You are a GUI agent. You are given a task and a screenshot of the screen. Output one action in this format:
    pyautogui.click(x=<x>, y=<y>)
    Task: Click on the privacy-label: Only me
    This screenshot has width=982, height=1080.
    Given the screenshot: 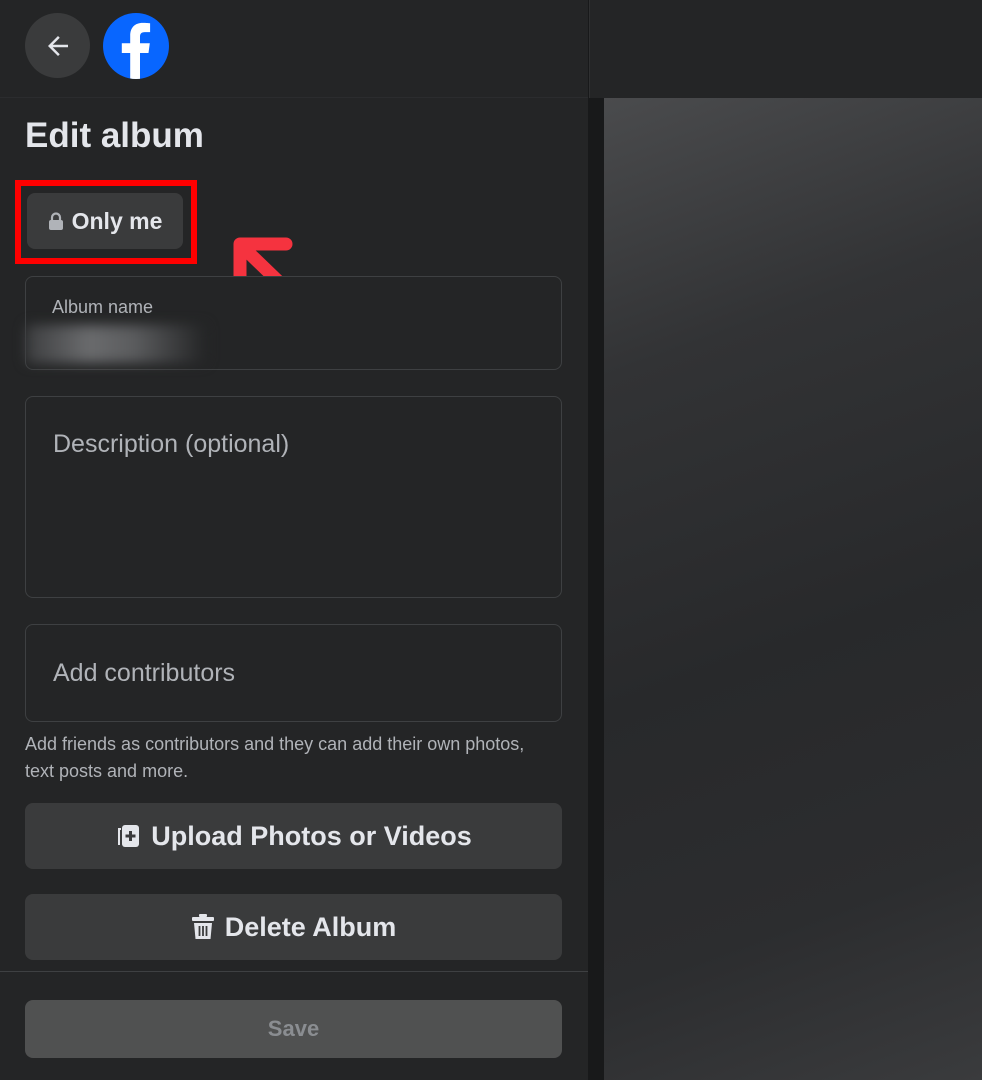 What is the action you would take?
    pyautogui.click(x=117, y=220)
    